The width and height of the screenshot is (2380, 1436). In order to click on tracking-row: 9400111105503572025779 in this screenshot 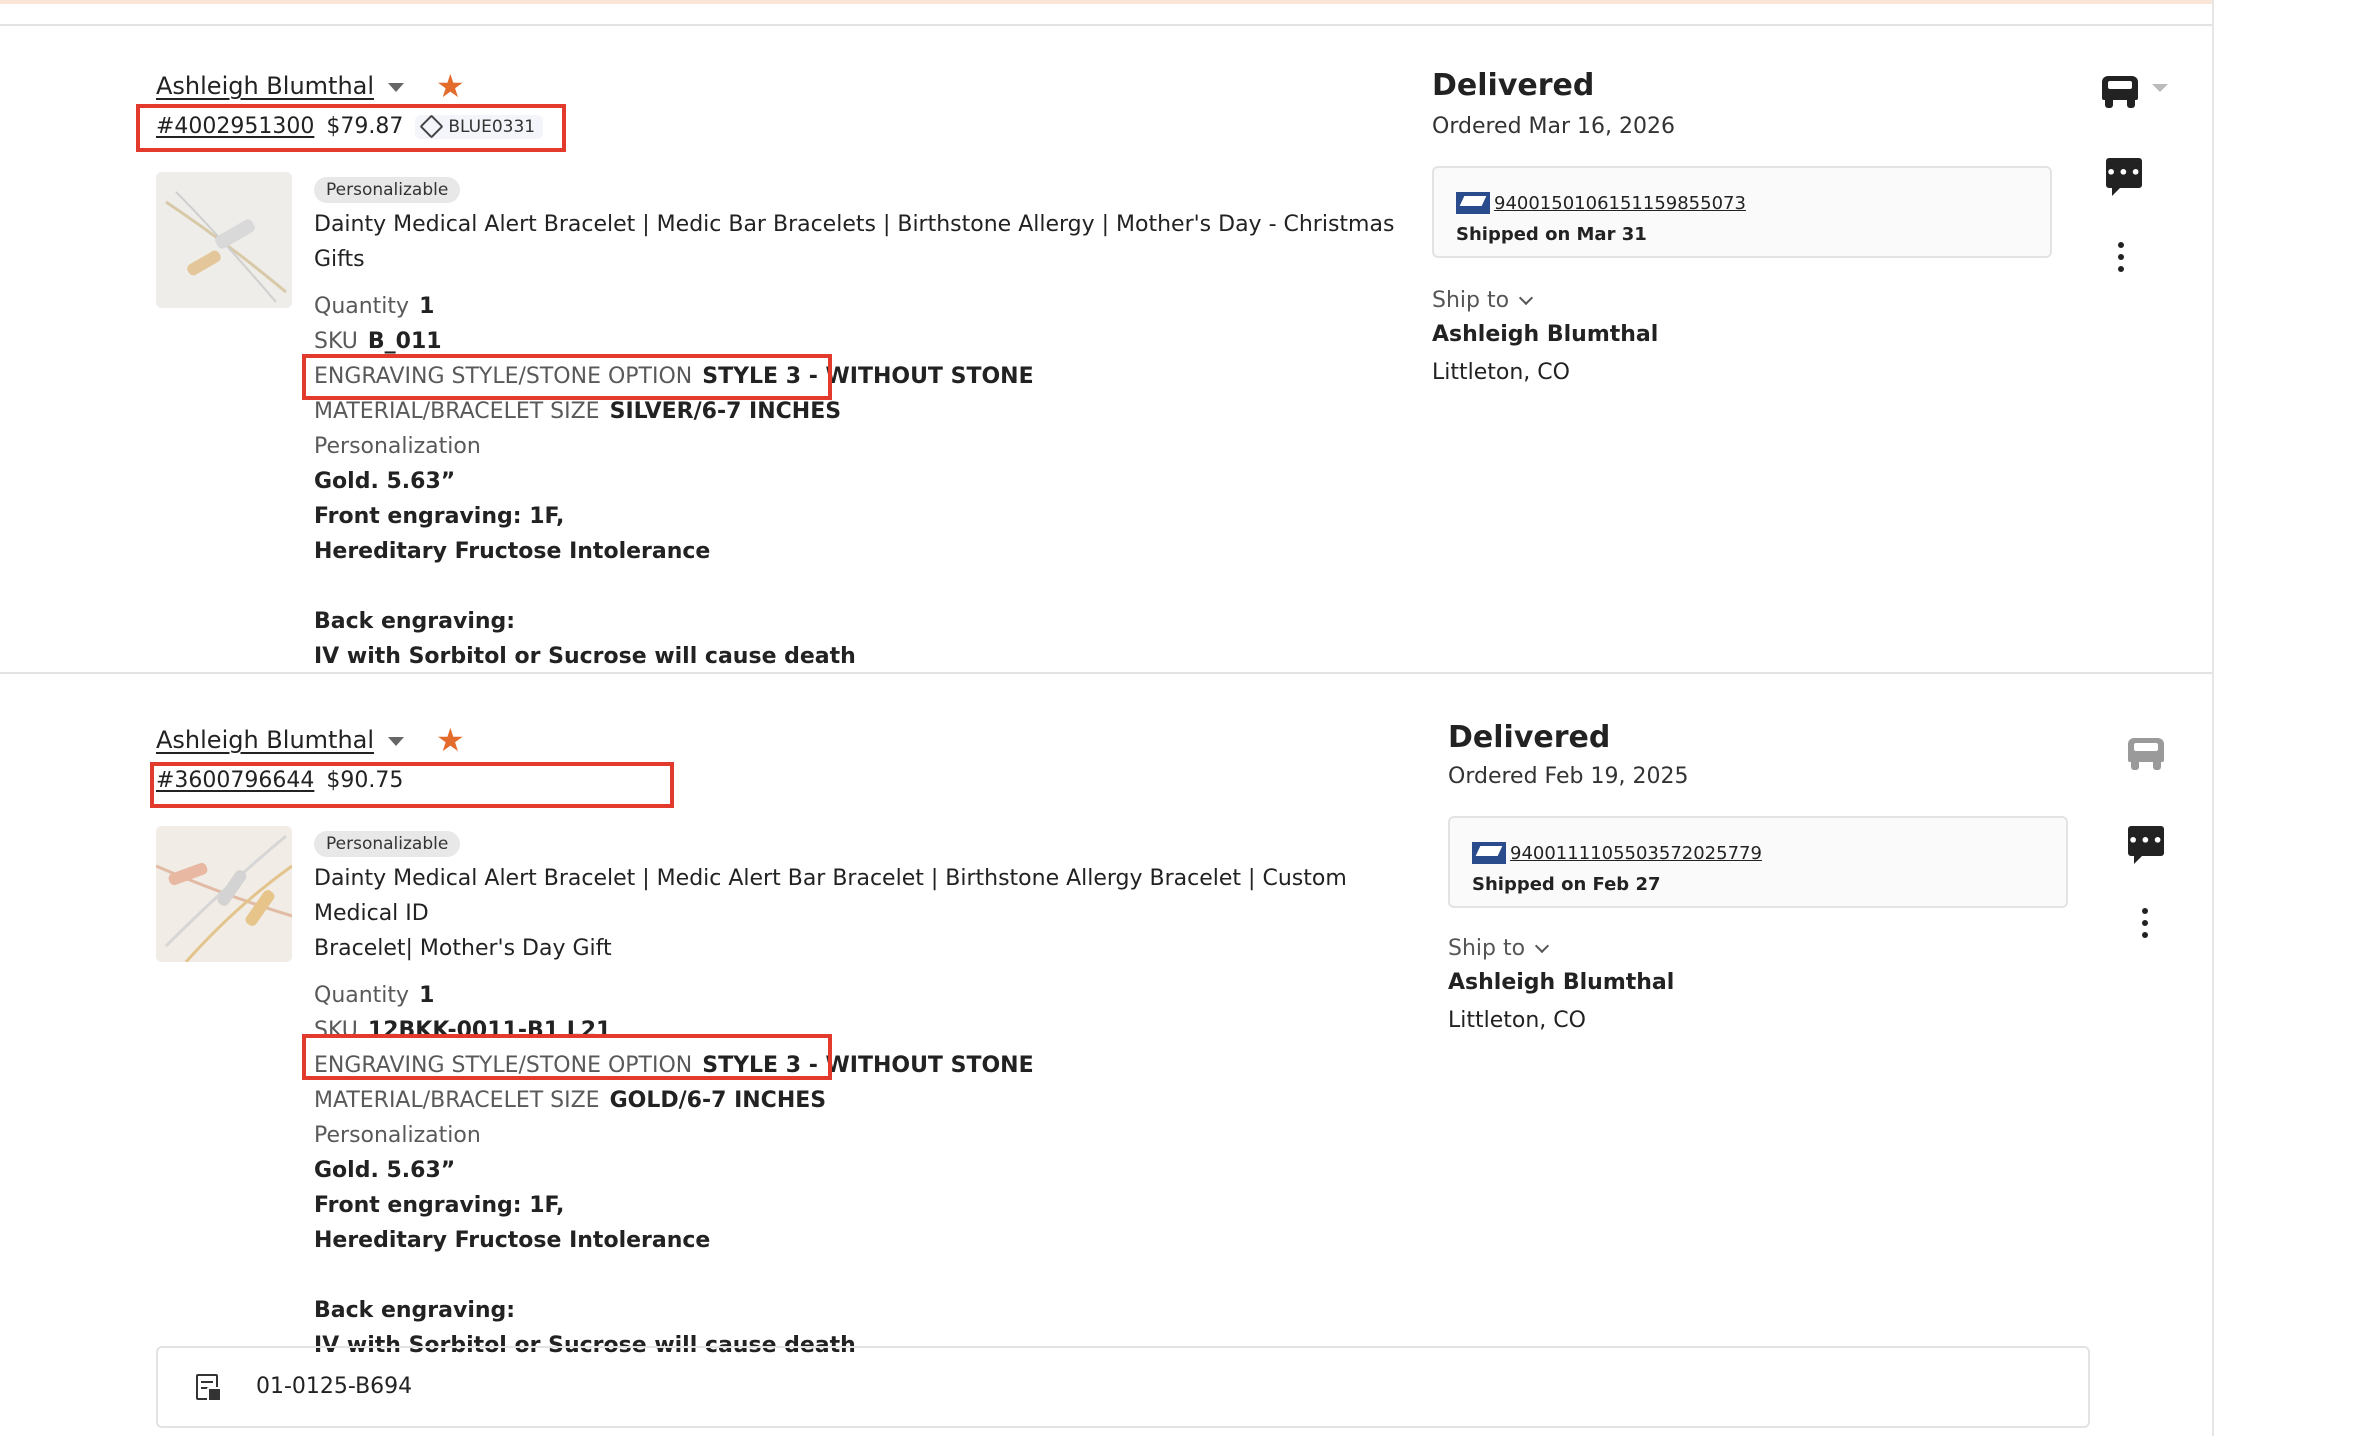, I will do `click(1617, 853)`.